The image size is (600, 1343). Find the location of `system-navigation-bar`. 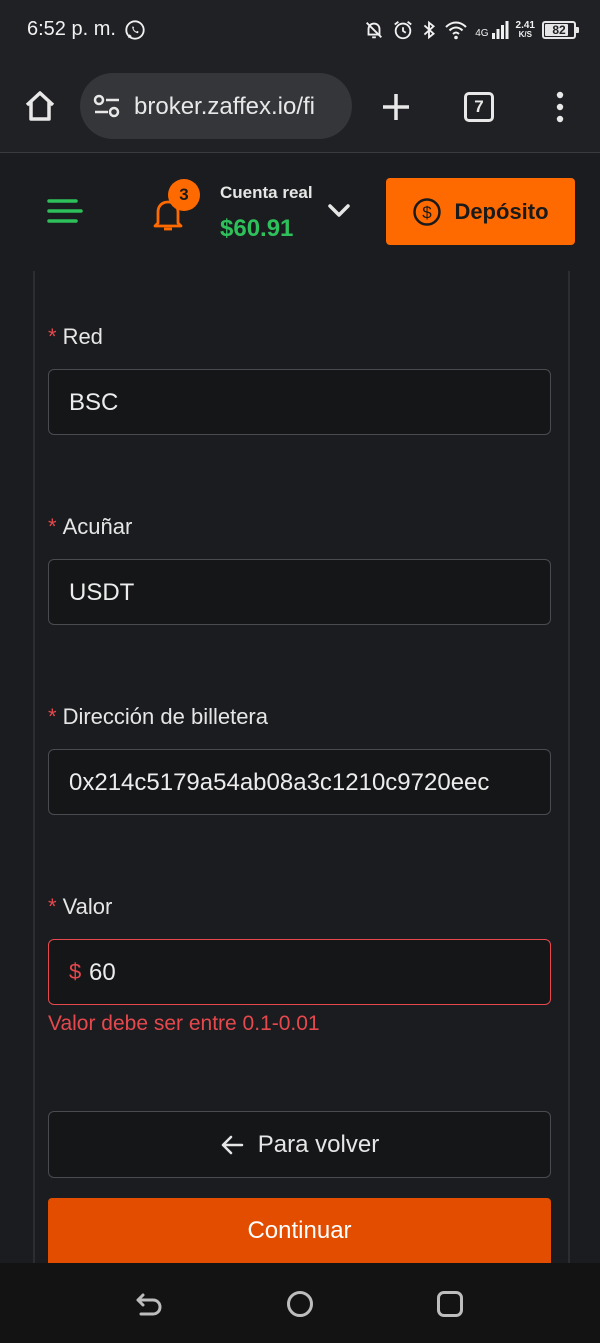

system-navigation-bar is located at coordinates (300, 1303).